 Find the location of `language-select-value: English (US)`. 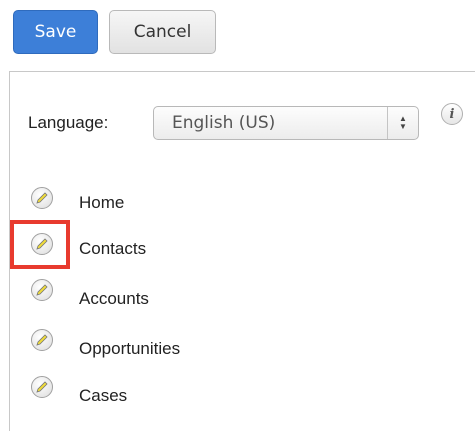

language-select-value: English (US) is located at coordinates (224, 123).